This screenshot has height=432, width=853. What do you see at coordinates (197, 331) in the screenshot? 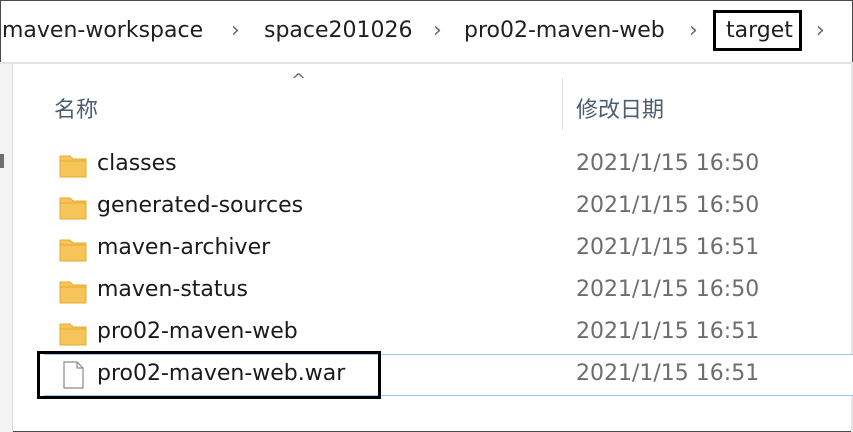
I see `file-name: pro02-maven-web` at bounding box center [197, 331].